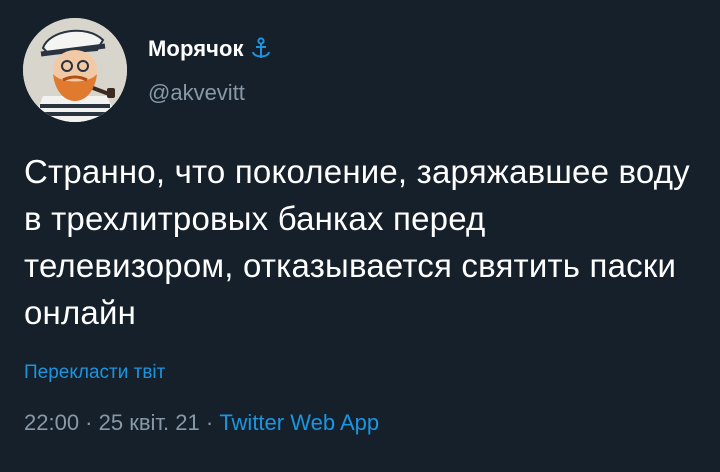 Image resolution: width=720 pixels, height=472 pixels. I want to click on anchor-icon, so click(261, 49).